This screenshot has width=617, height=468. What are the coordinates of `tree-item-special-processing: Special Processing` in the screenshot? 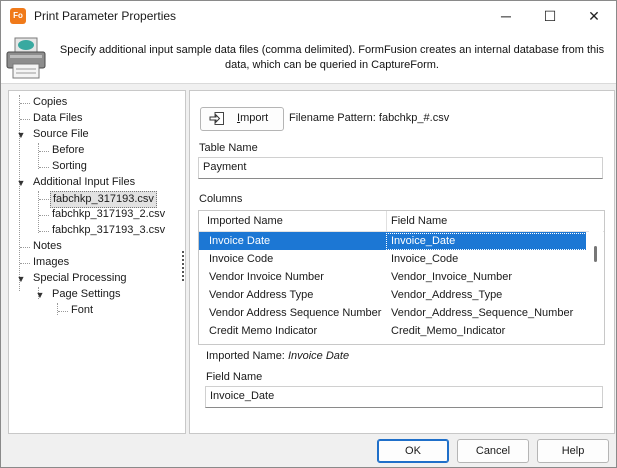 It's located at (80, 278).